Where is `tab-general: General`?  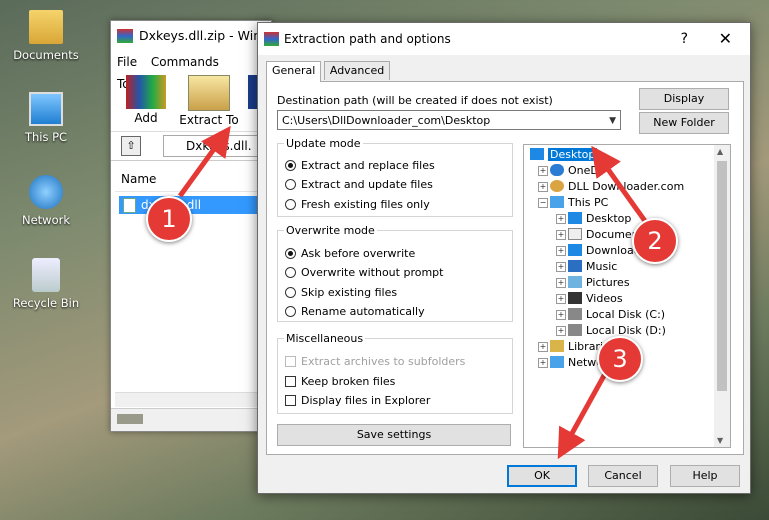
tab-general: General is located at coordinates (294, 71).